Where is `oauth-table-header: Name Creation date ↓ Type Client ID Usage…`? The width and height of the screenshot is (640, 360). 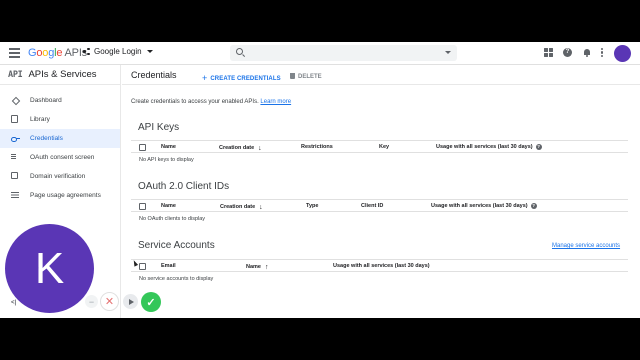
oauth-table-header: Name Creation date ↓ Type Client ID Usage… is located at coordinates (379, 205).